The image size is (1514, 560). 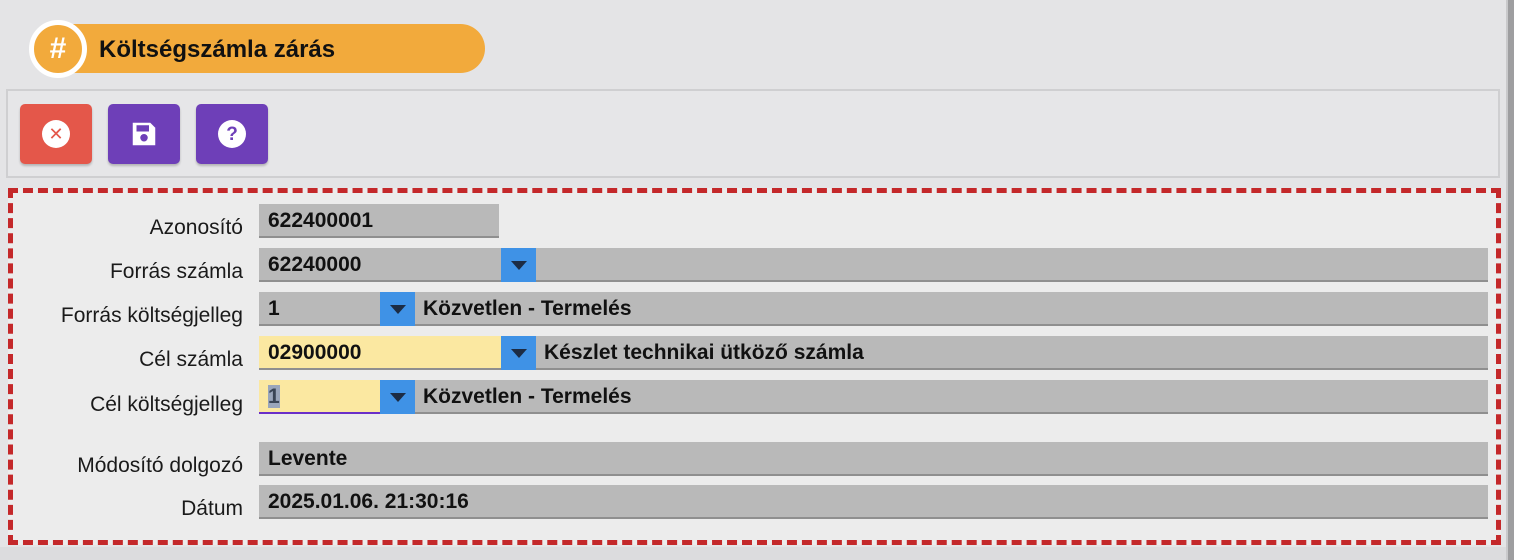 I want to click on forras-szamla-dropdown-button, so click(x=518, y=265).